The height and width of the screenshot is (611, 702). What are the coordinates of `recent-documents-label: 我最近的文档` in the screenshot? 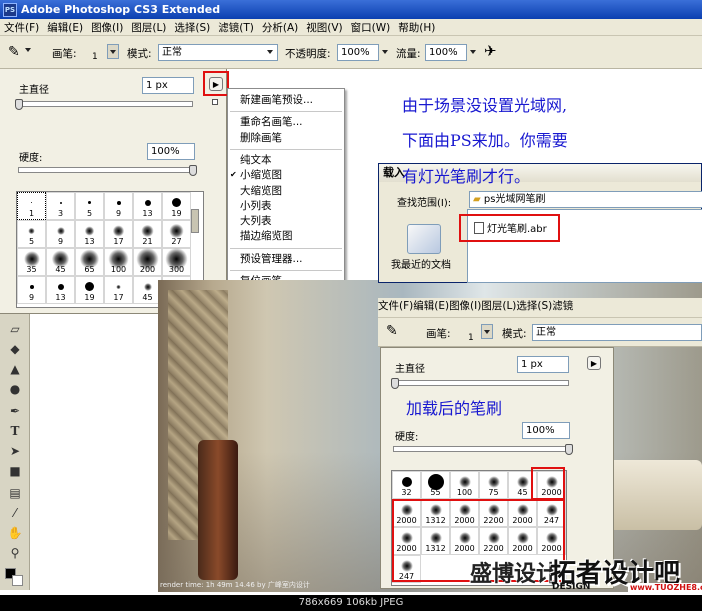 It's located at (421, 263).